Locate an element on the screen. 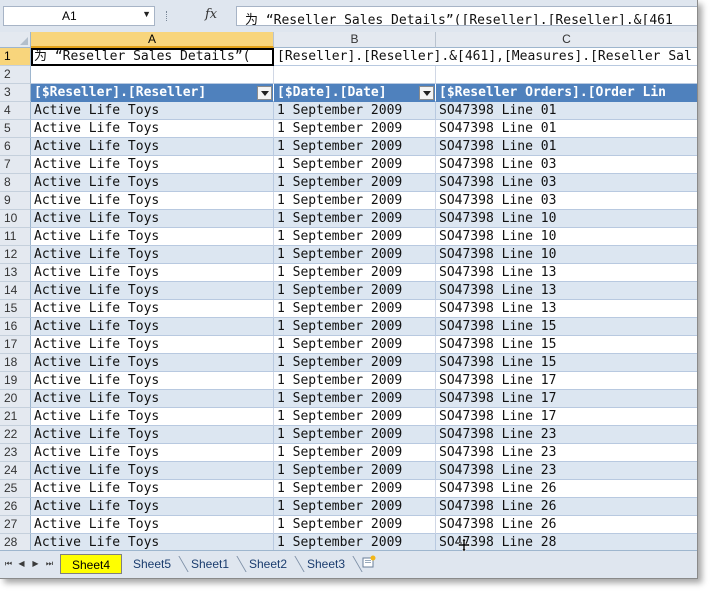  column-header-c: C is located at coordinates (566, 40).